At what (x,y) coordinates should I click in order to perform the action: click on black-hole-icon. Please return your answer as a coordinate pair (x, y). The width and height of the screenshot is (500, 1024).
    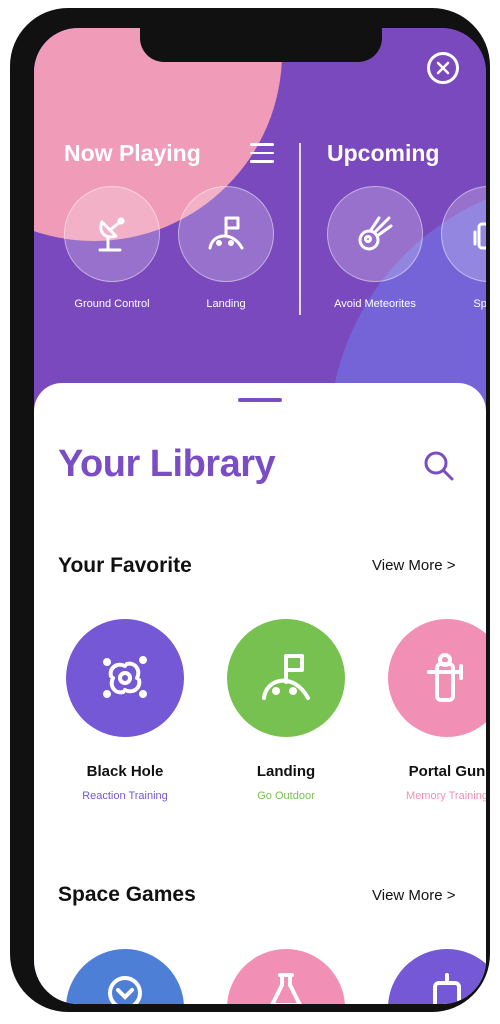
    Looking at the image, I should click on (125, 677).